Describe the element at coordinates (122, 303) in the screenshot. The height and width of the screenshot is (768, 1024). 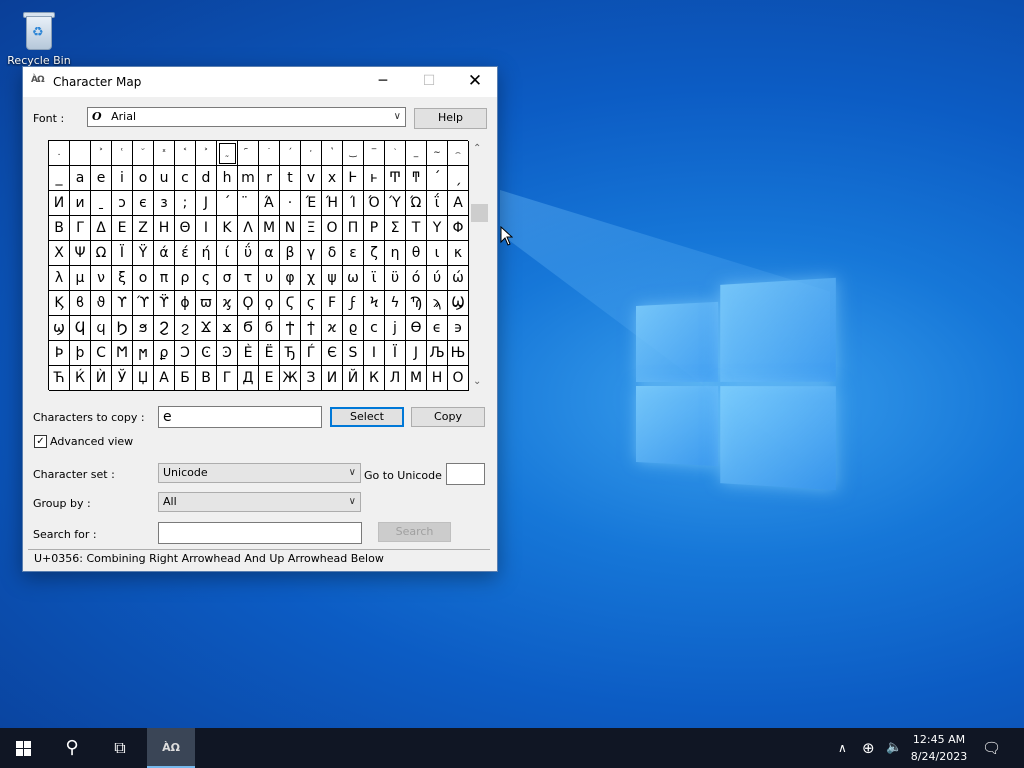
I see `character-cell: ϒ` at that location.